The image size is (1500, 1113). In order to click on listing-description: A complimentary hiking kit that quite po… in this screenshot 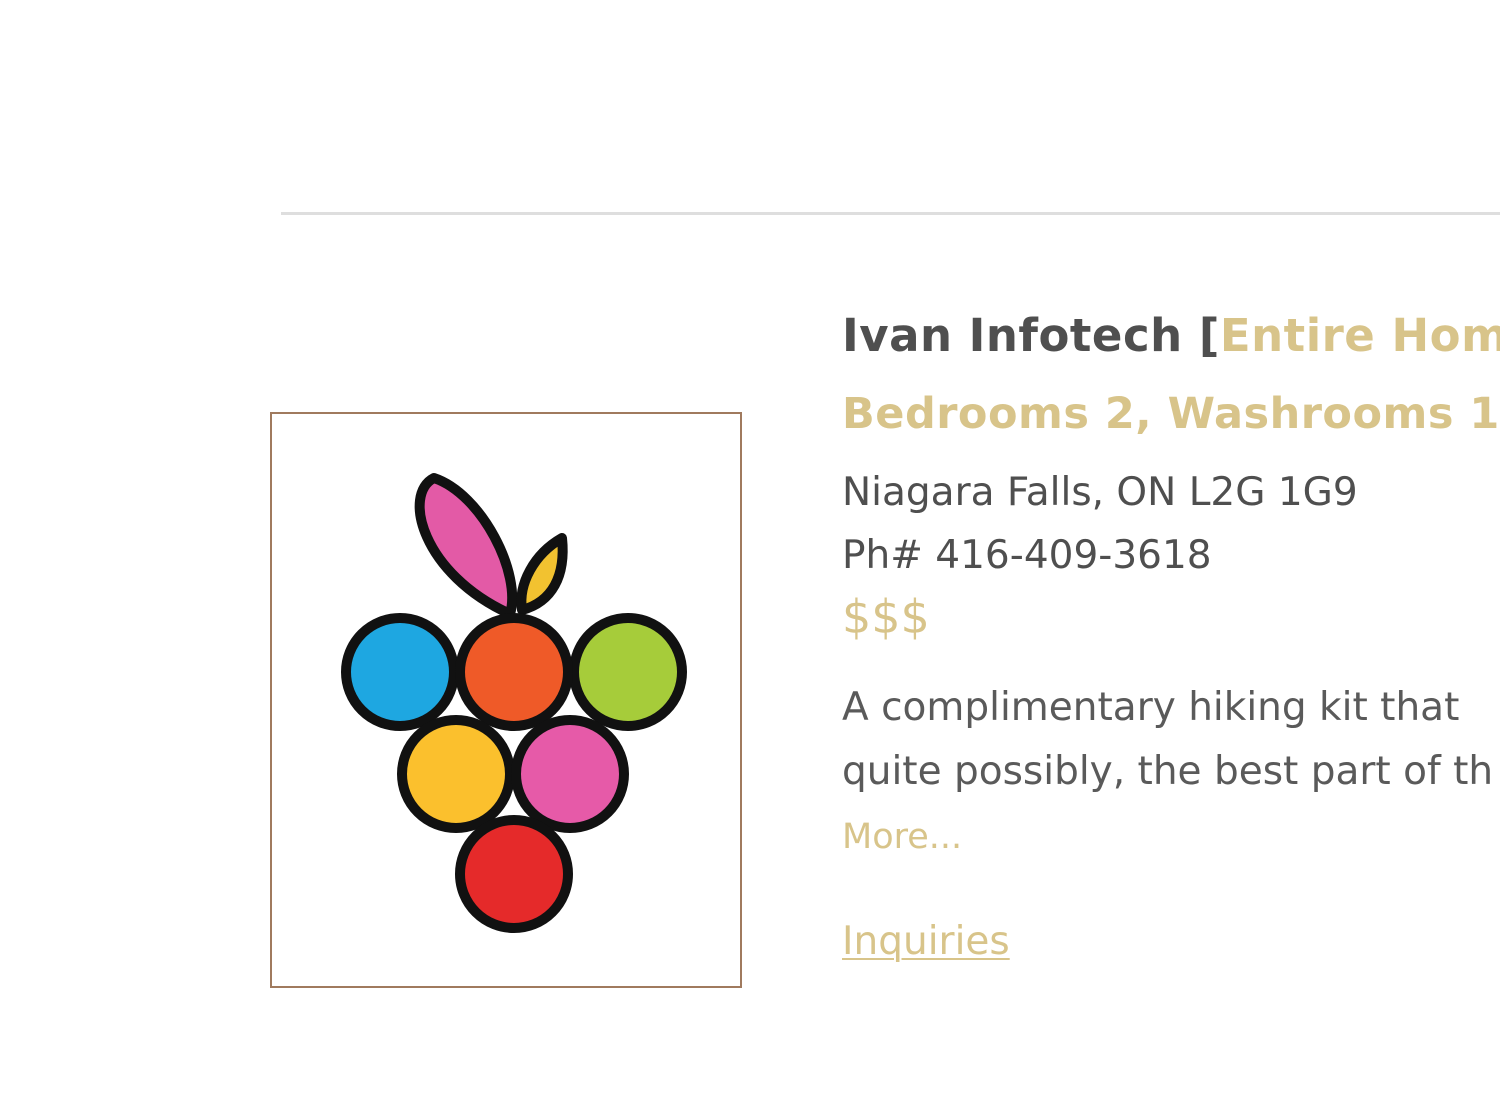, I will do `click(1168, 739)`.